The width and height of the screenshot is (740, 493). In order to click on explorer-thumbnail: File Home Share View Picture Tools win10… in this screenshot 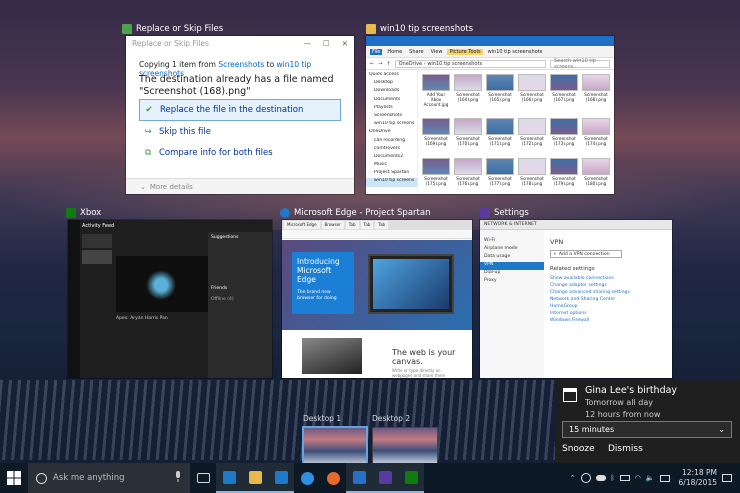, I will do `click(490, 115)`.